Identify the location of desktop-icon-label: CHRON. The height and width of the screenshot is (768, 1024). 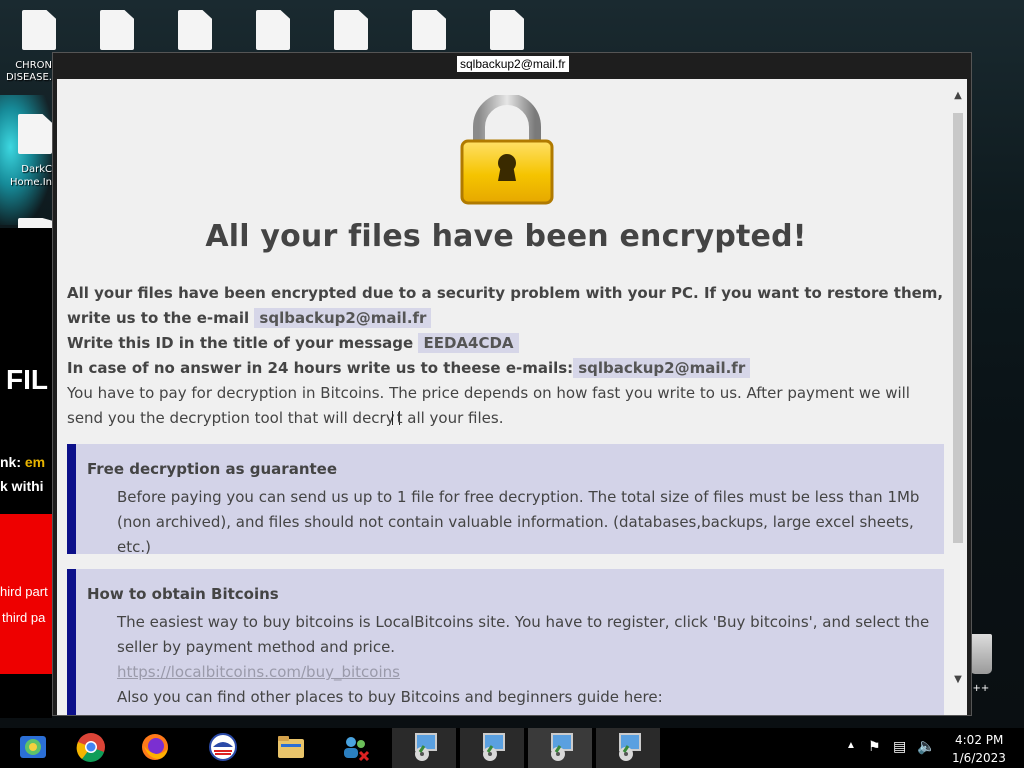
(33, 65).